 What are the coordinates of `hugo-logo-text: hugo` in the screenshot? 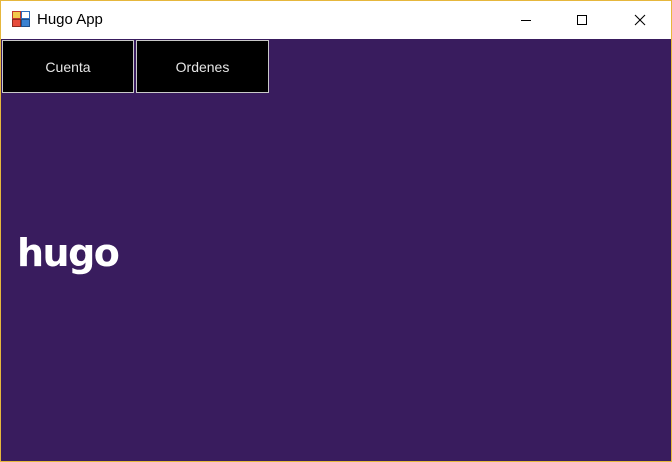 It's located at (68, 253).